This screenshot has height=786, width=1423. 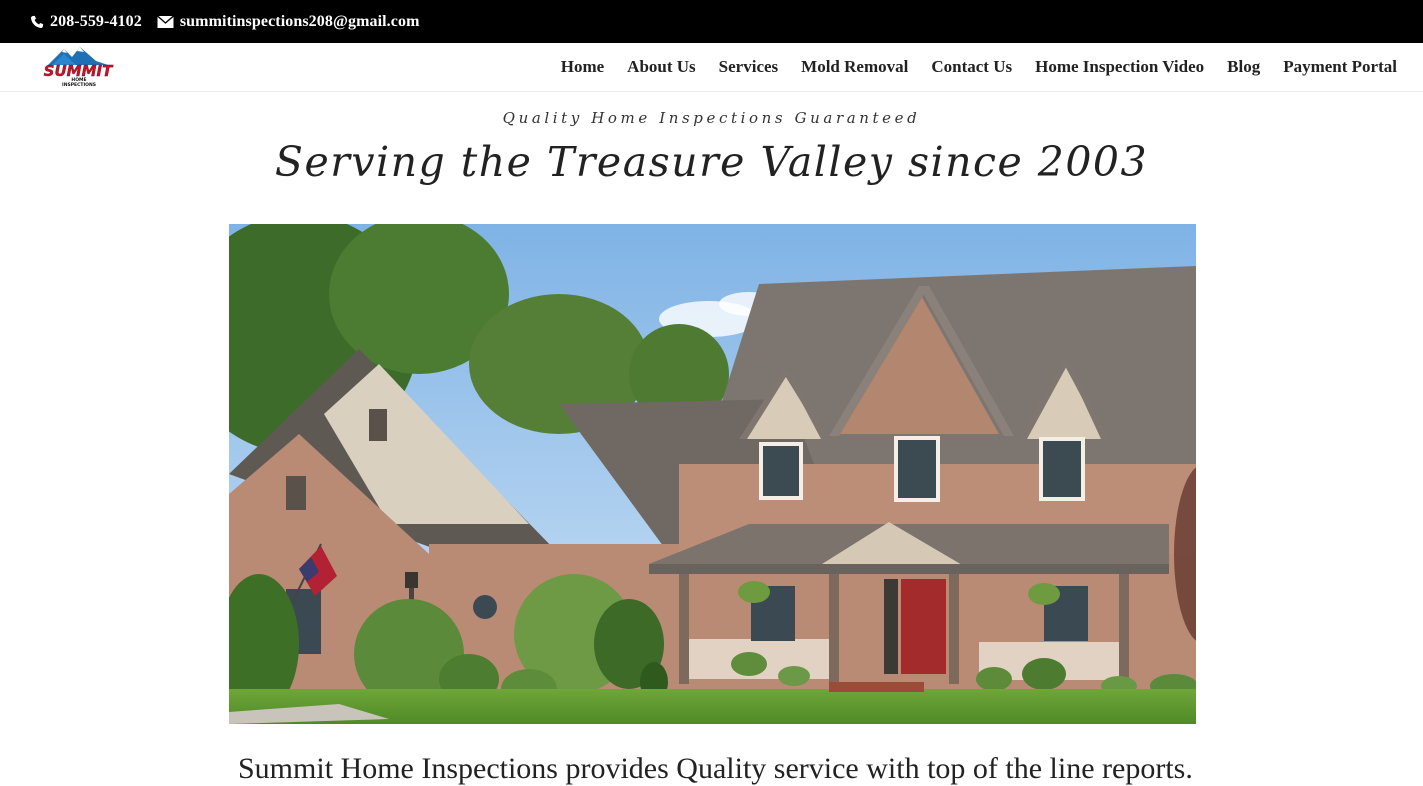 What do you see at coordinates (165, 21) in the screenshot?
I see `envelope-icon` at bounding box center [165, 21].